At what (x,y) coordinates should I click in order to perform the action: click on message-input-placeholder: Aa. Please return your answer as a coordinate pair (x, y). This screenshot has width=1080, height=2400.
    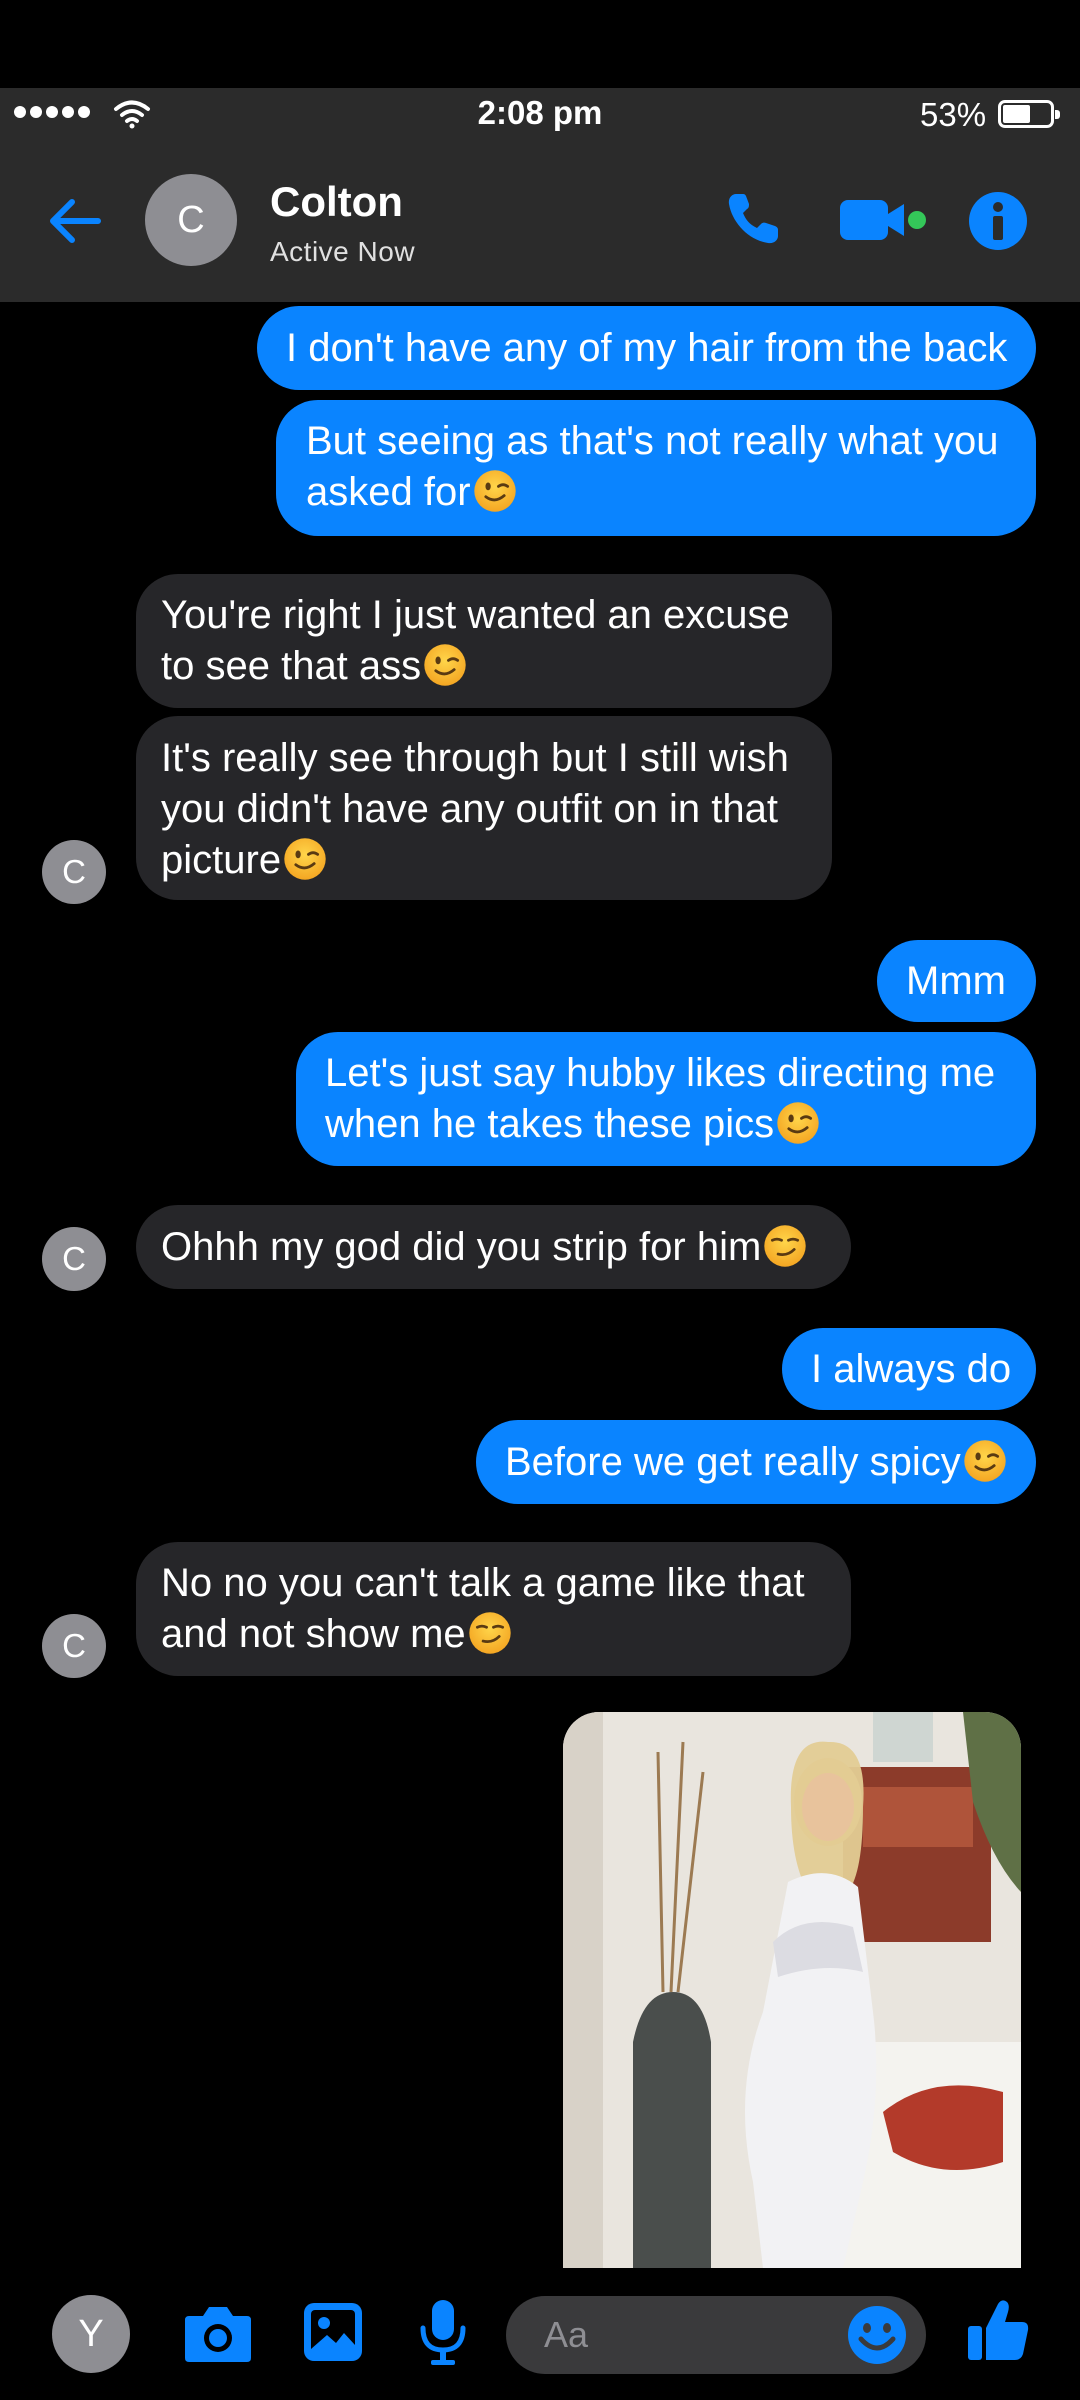
    Looking at the image, I should click on (566, 2334).